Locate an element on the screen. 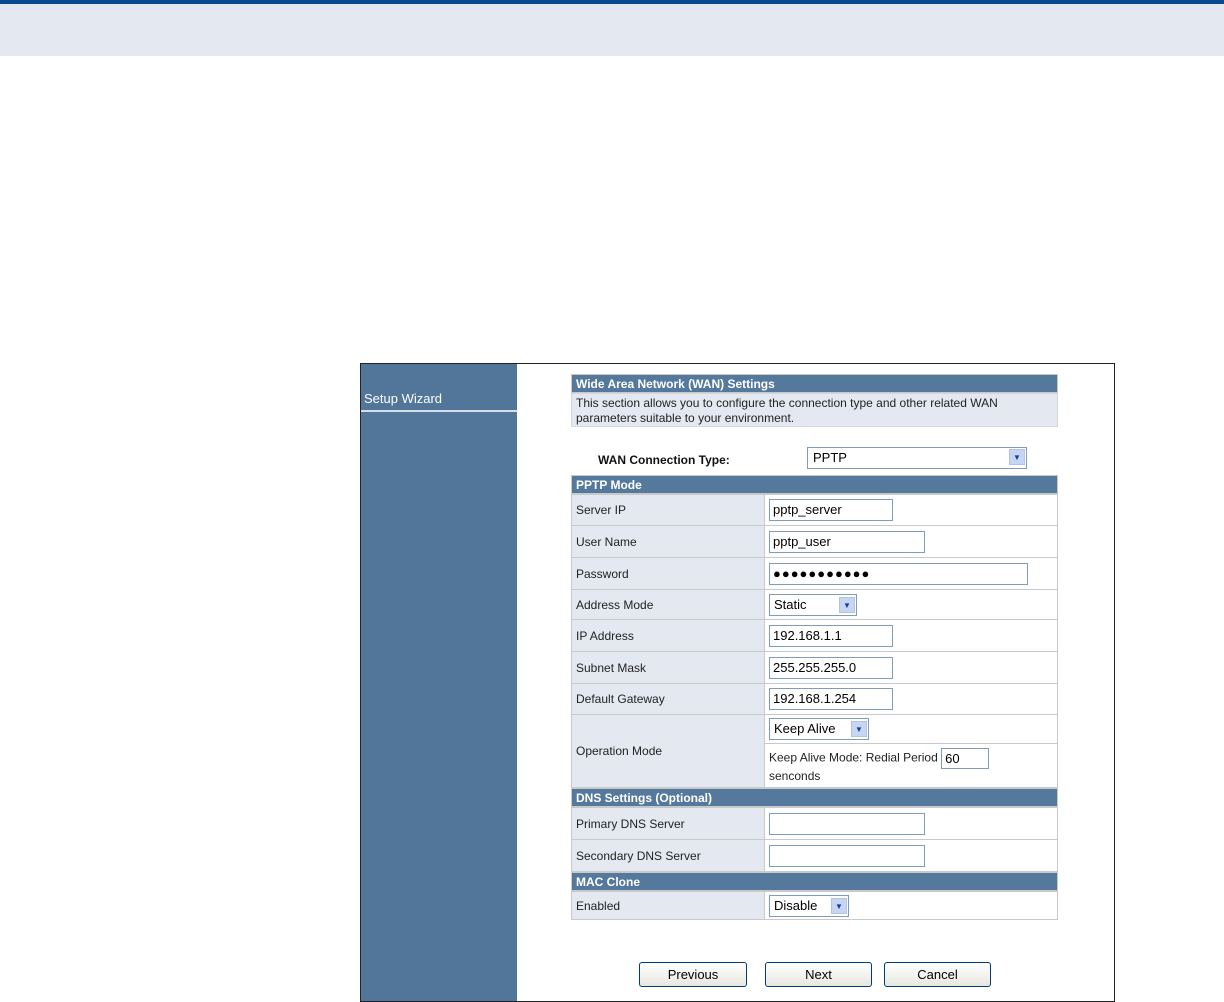 Image resolution: width=1224 pixels, height=1002 pixels. subnet-mask-row: Subnet Mask 255.255.255.0 is located at coordinates (814, 667).